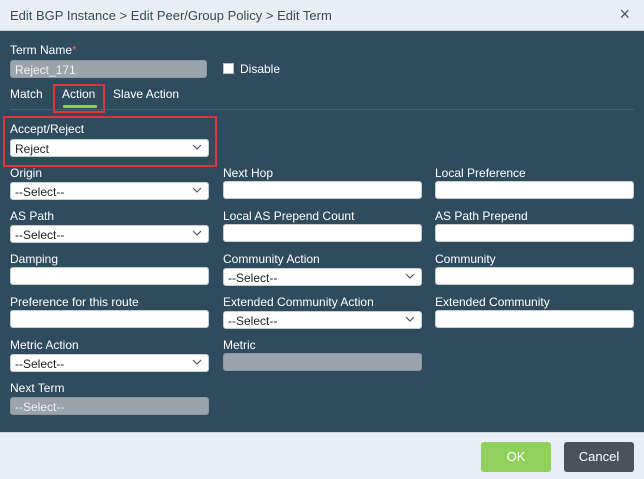  What do you see at coordinates (74, 302) in the screenshot?
I see `preference-label: Preference for this route` at bounding box center [74, 302].